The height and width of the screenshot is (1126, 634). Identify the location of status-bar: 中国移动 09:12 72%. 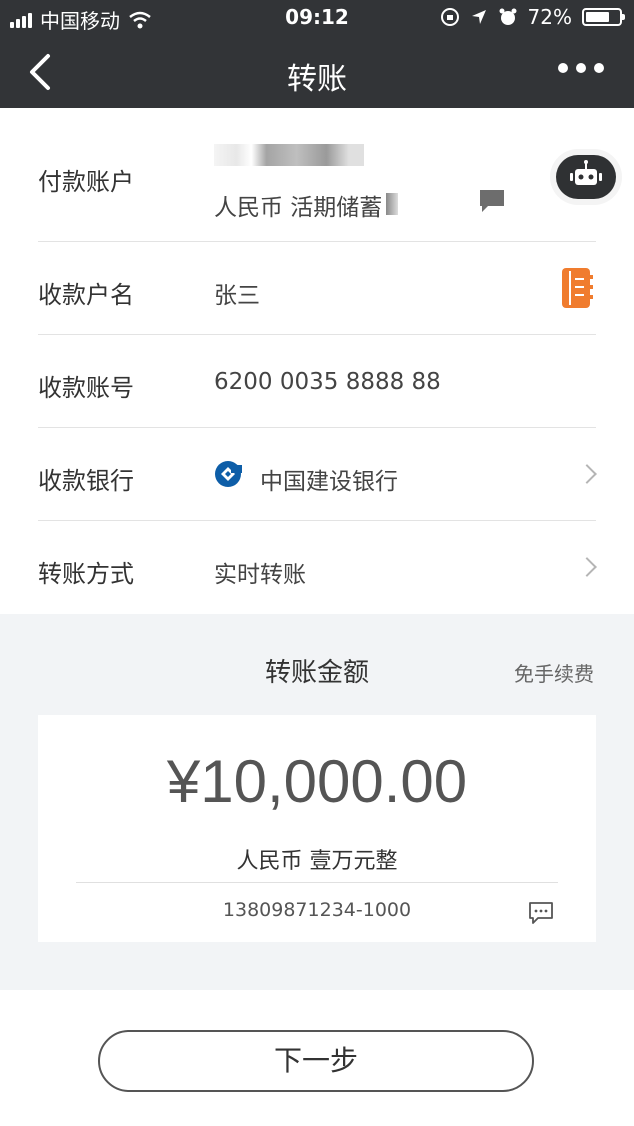
(317, 18).